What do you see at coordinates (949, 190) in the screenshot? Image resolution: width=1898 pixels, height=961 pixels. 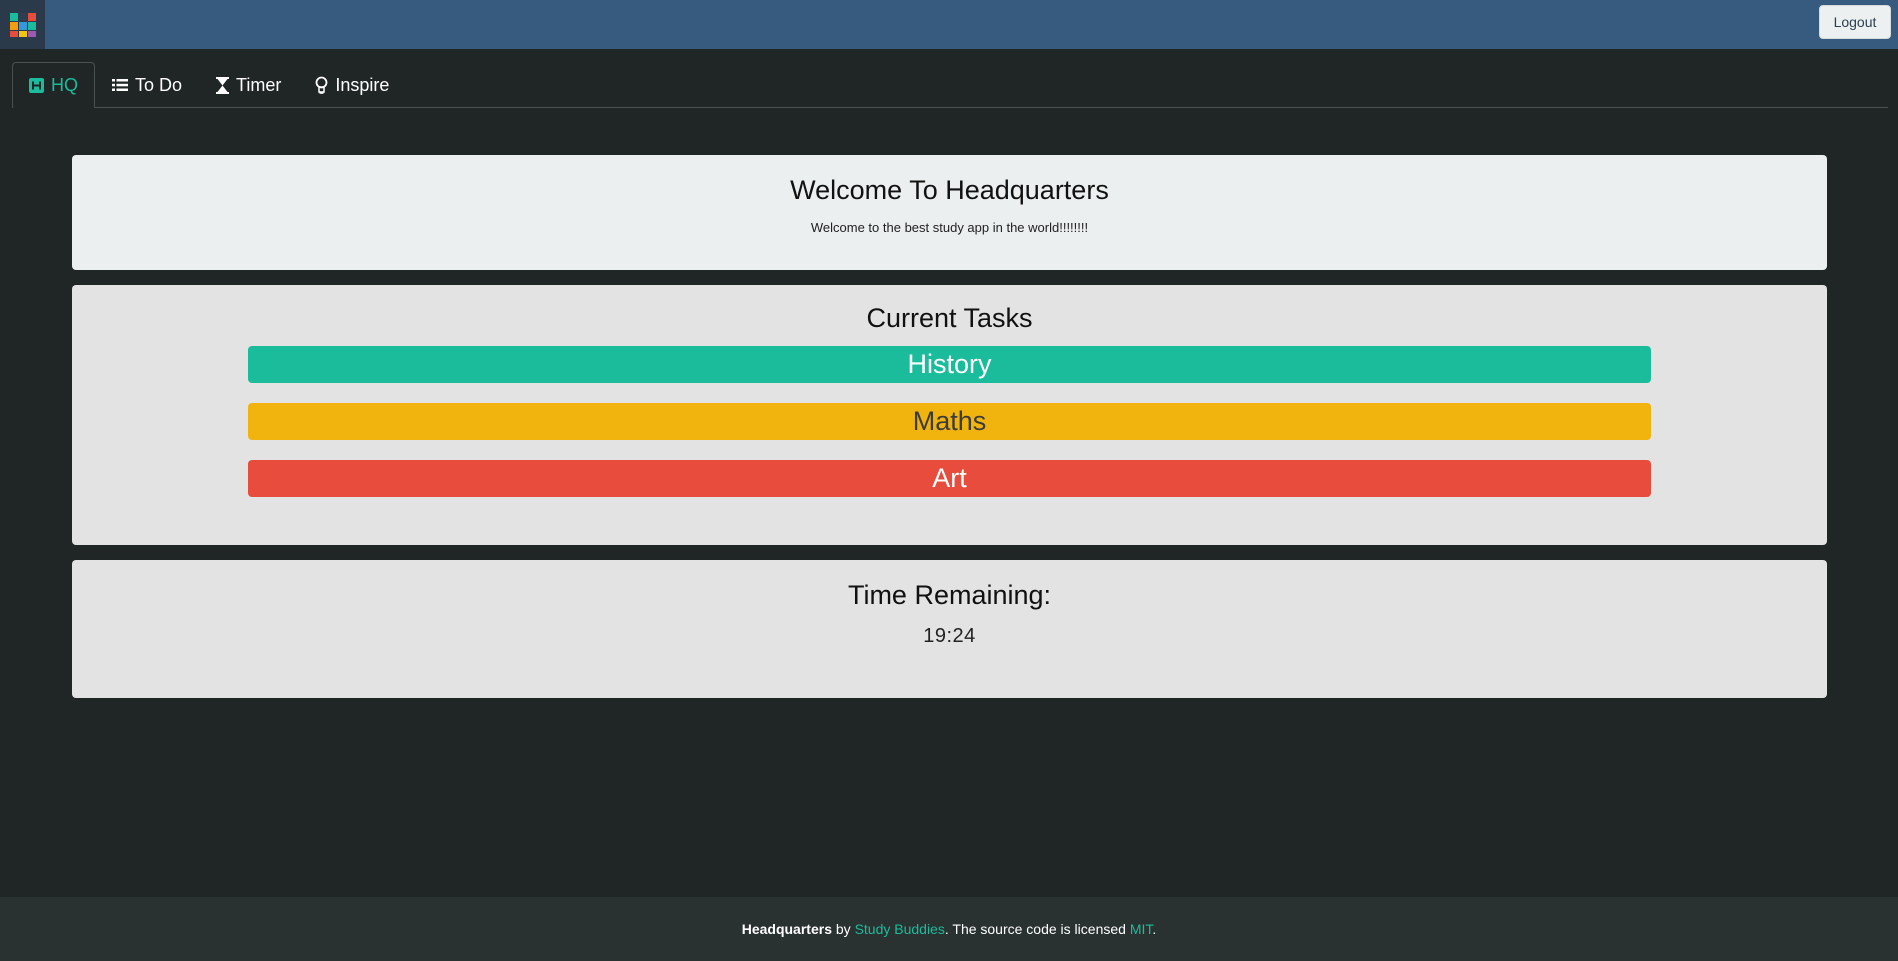 I see `welcome-title: Welcome To Headquarters` at bounding box center [949, 190].